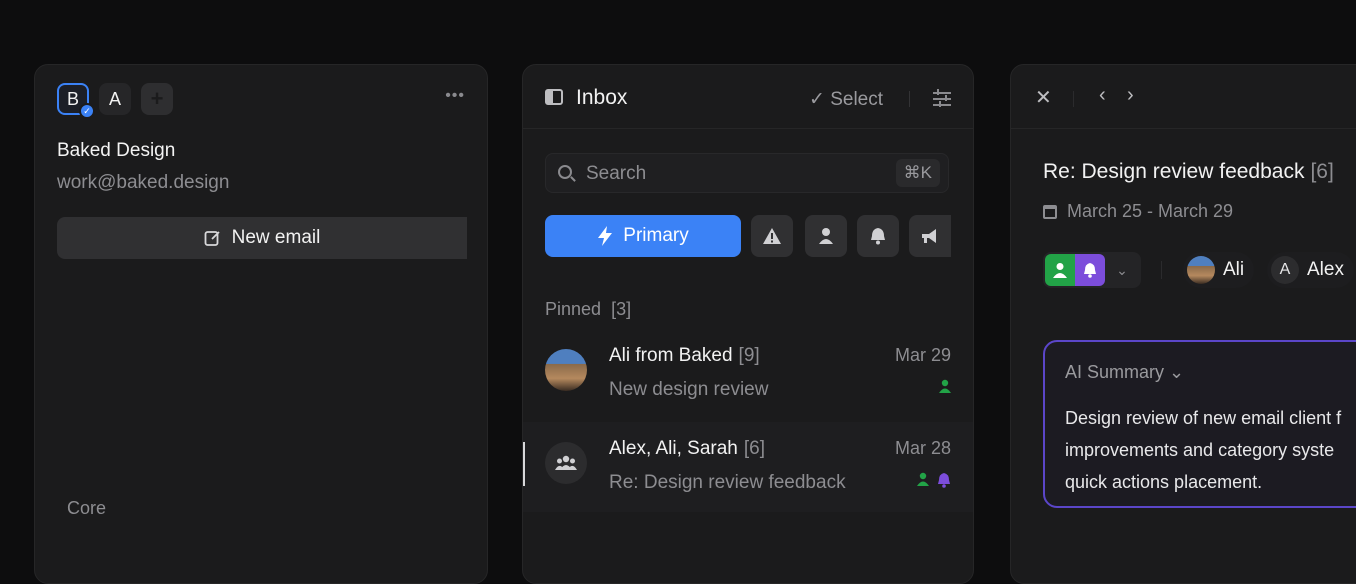 This screenshot has width=1356, height=584. I want to click on group-icon, so click(566, 462).